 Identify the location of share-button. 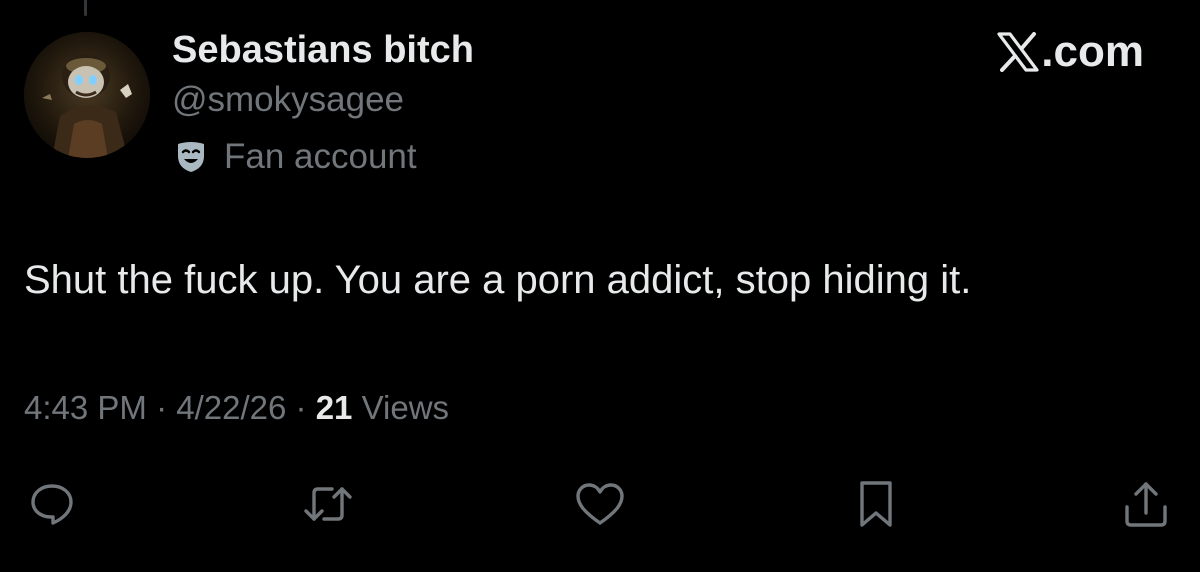
(1146, 504).